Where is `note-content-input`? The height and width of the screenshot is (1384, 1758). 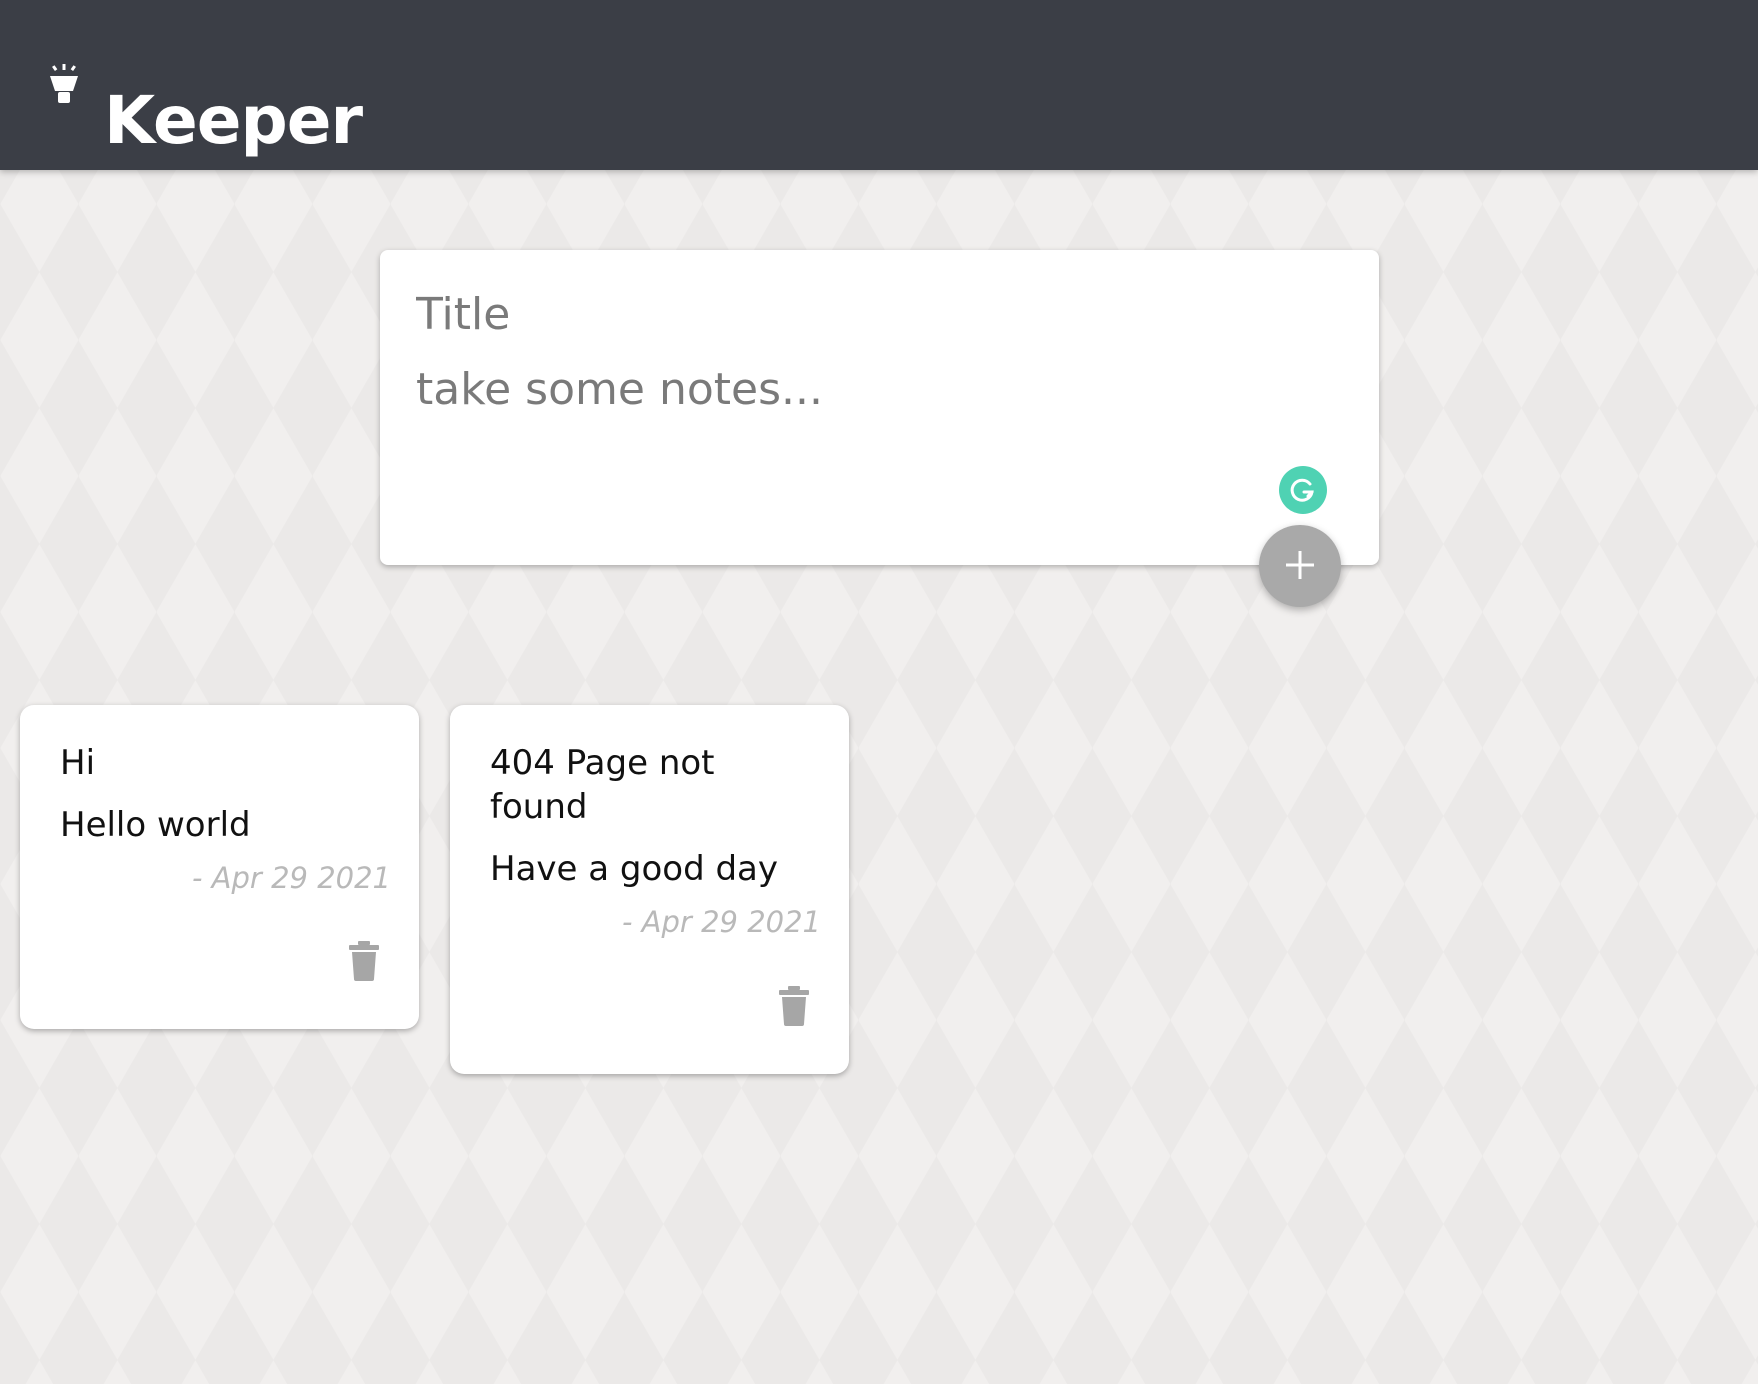 note-content-input is located at coordinates (866, 412).